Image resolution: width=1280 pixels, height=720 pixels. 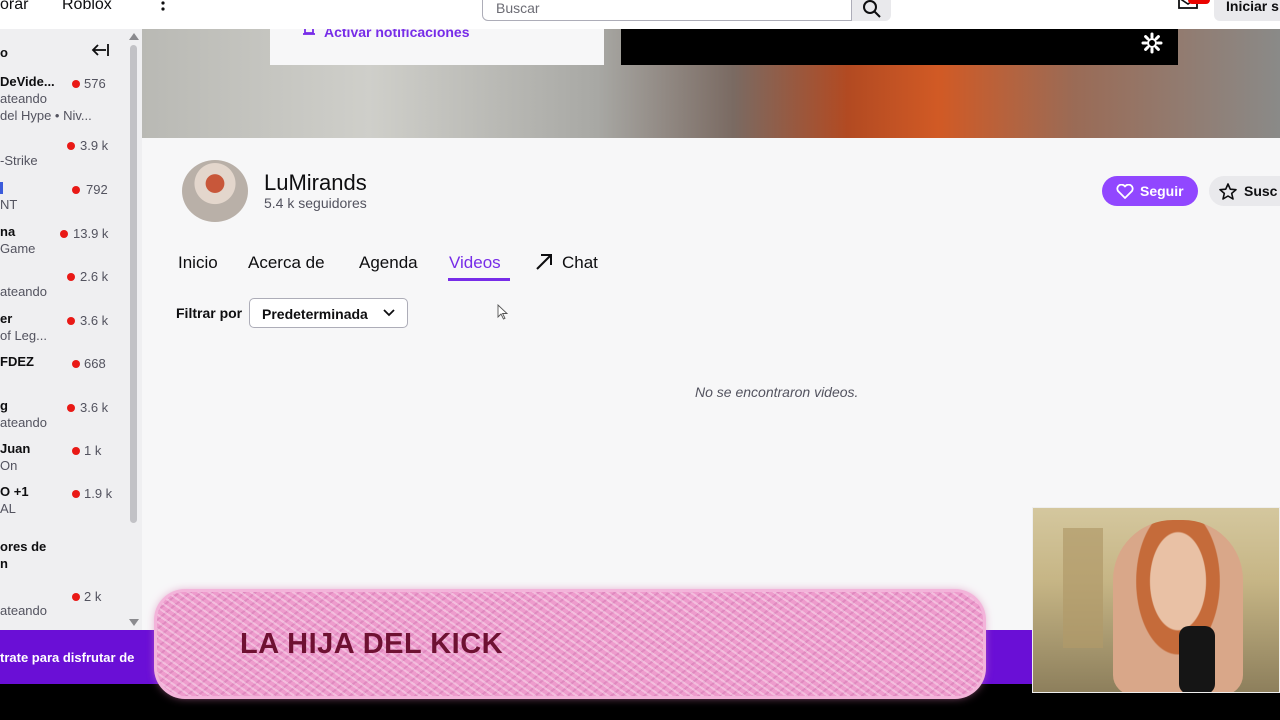 What do you see at coordinates (475, 263) in the screenshot?
I see `tab-videos: Videos` at bounding box center [475, 263].